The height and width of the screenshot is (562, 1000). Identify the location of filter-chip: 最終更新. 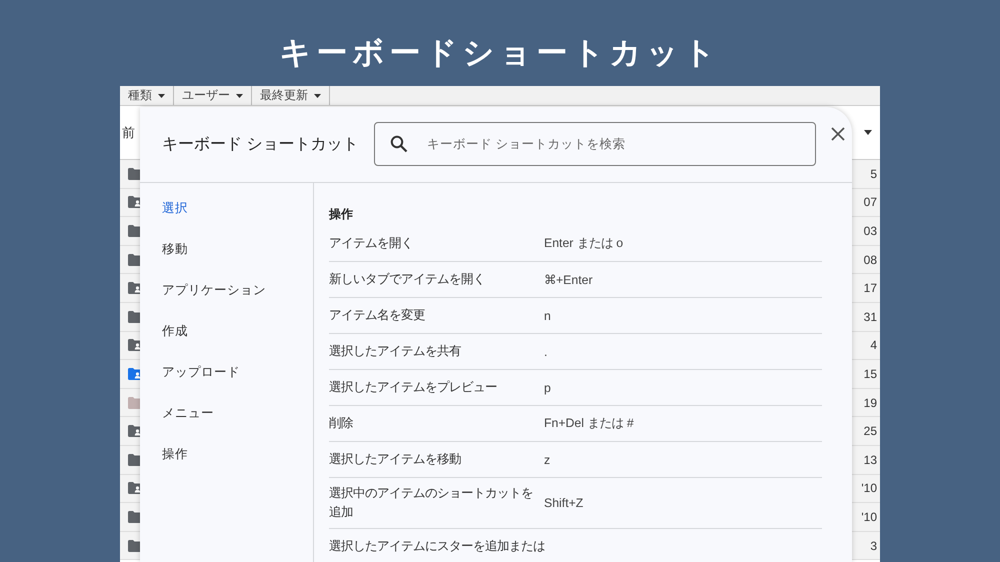
(291, 95).